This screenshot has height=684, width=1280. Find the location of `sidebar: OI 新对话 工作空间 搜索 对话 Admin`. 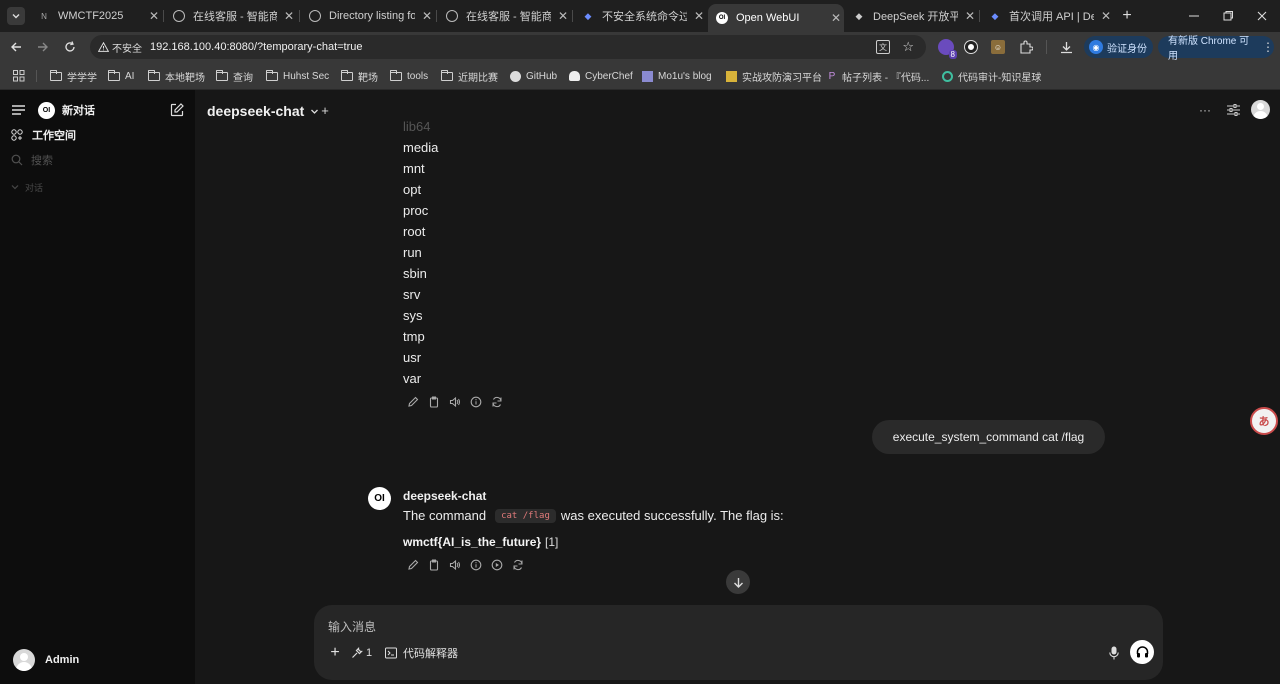

sidebar: OI 新对话 工作空间 搜索 对话 Admin is located at coordinates (97, 387).